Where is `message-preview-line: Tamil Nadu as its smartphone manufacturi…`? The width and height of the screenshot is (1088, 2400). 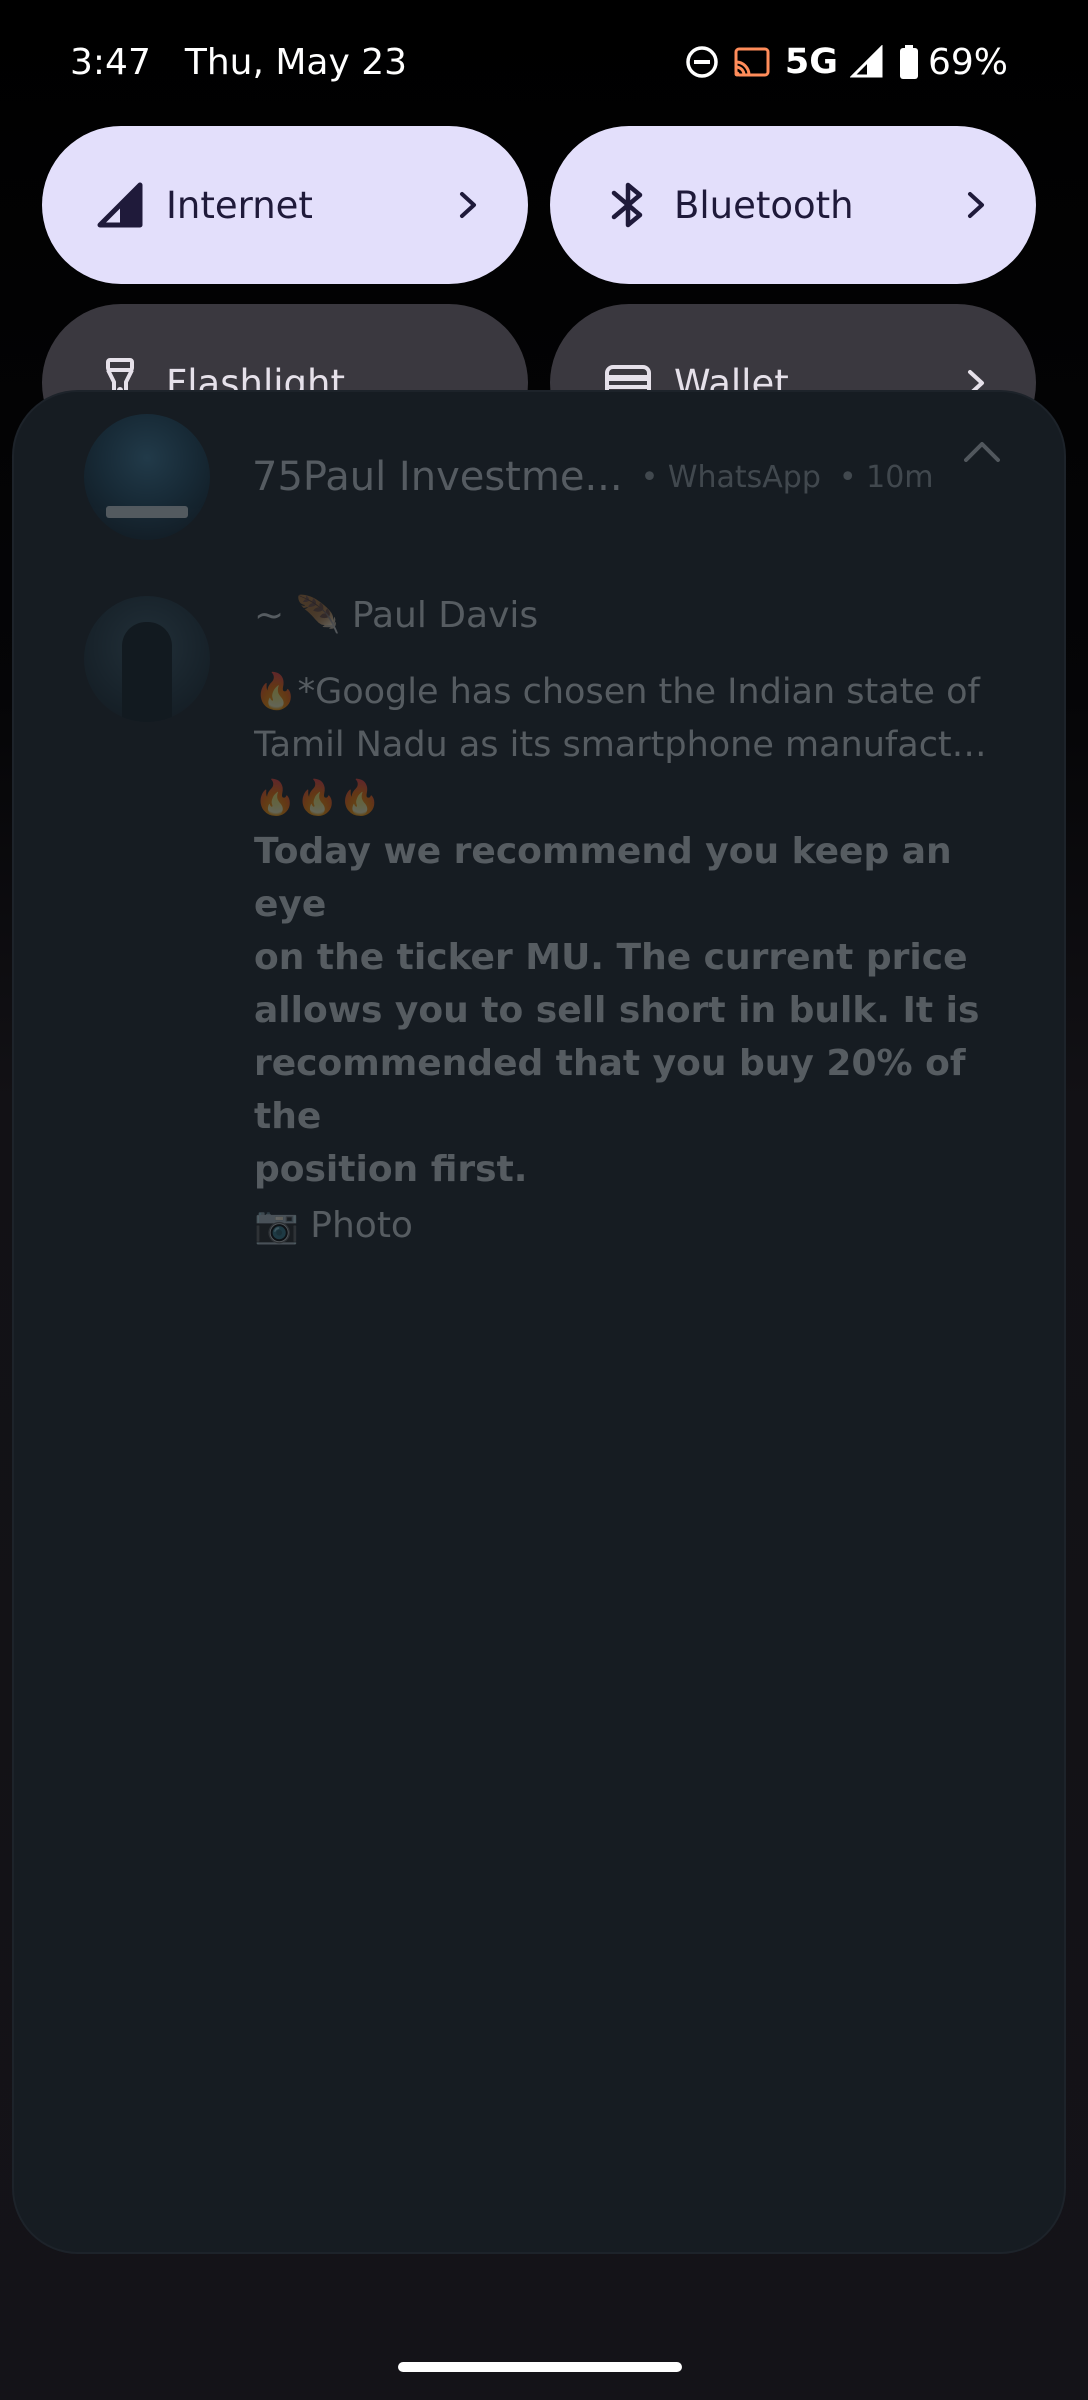
message-preview-line: Tamil Nadu as its smartphone manufacturi… is located at coordinates (624, 745).